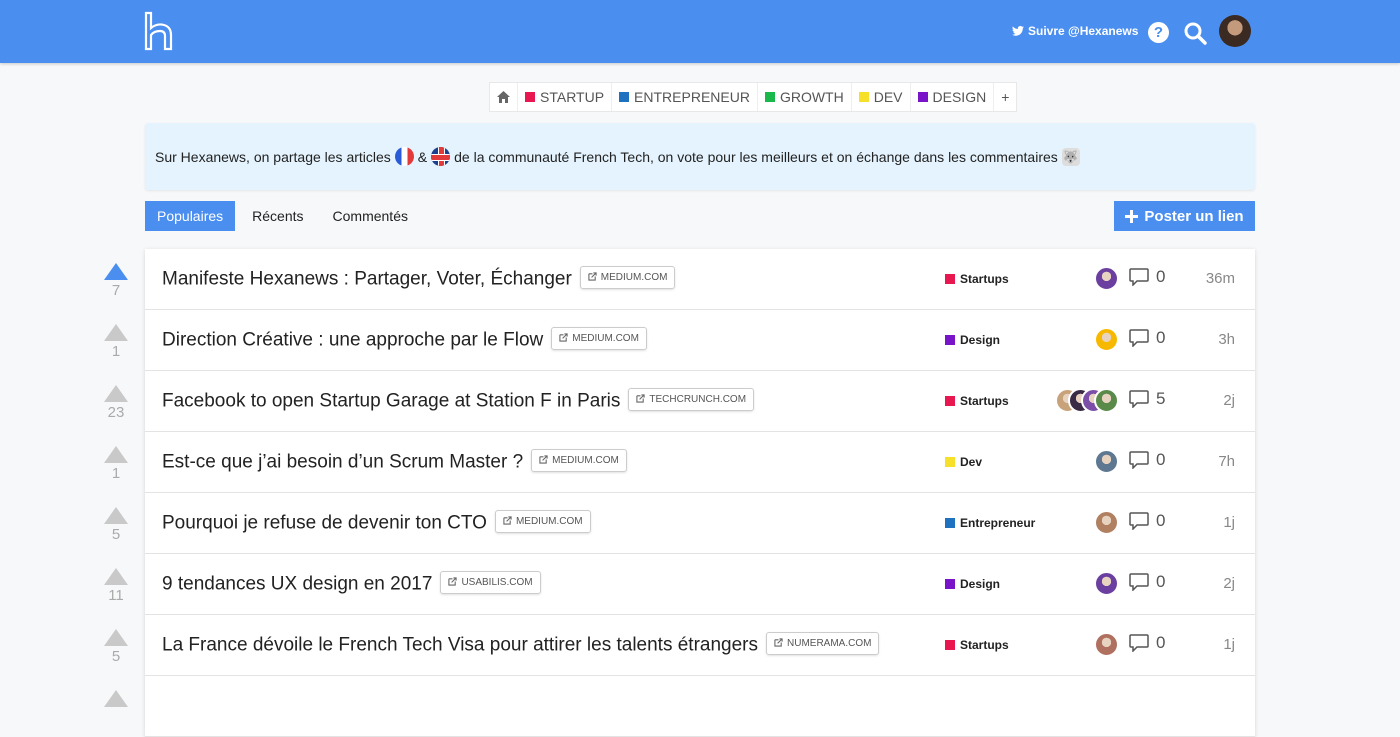 This screenshot has height=737, width=1400. I want to click on post-time: 3h, so click(1226, 339).